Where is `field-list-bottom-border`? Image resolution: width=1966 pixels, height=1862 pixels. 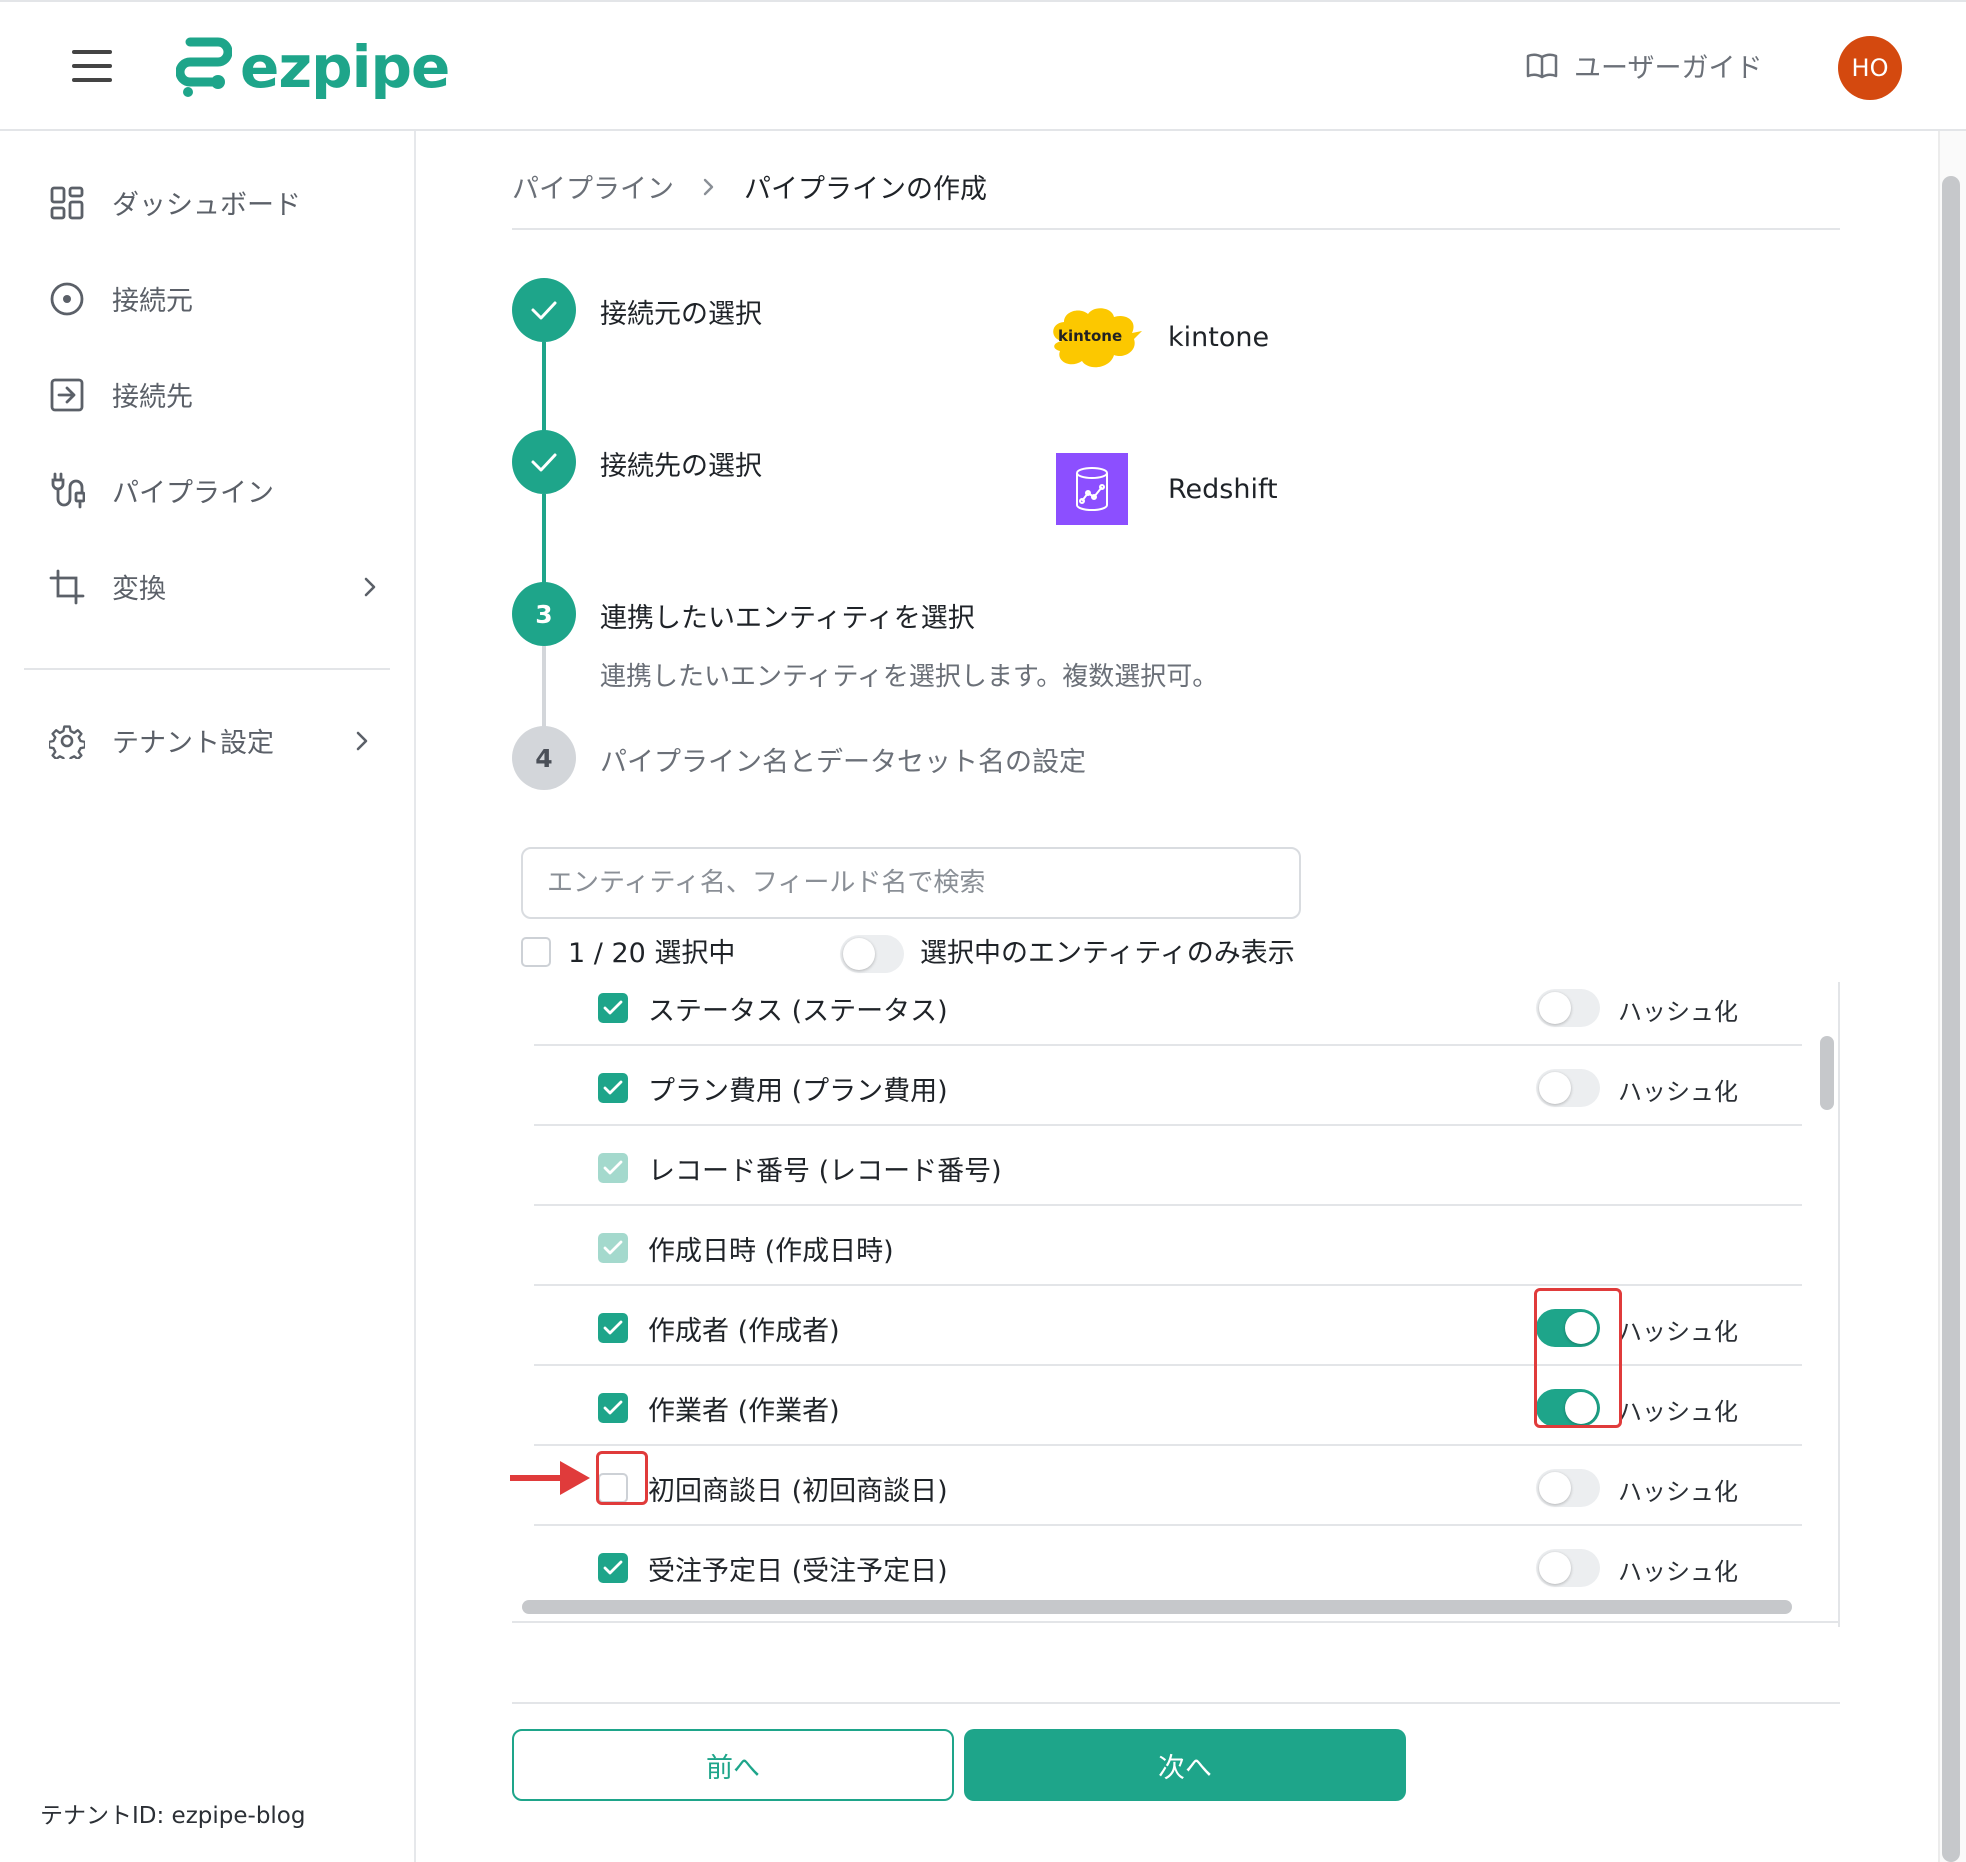
field-list-bottom-border is located at coordinates (1176, 1622).